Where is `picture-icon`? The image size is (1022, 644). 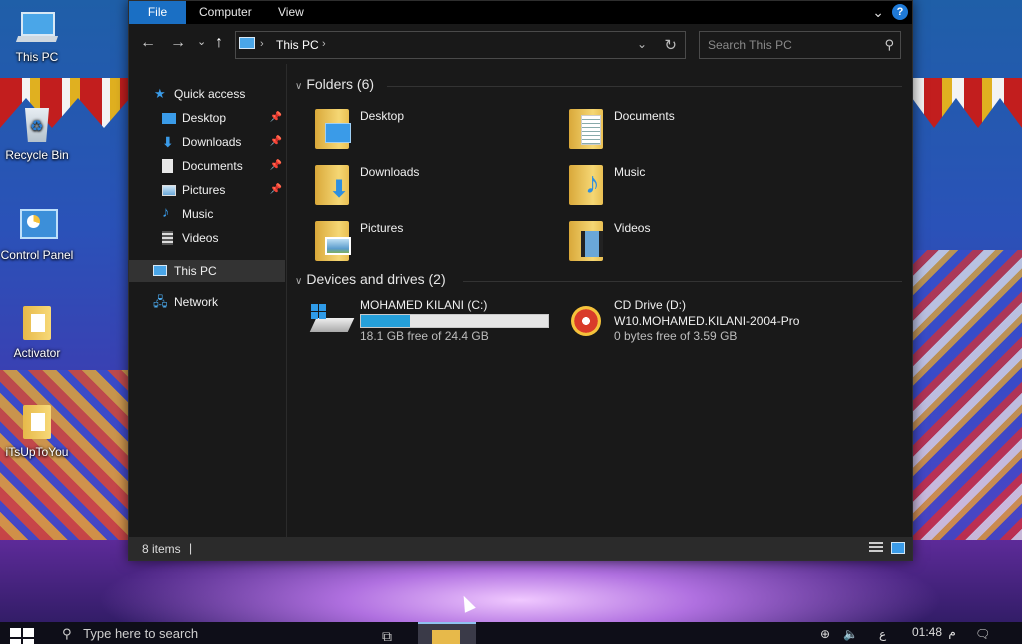 picture-icon is located at coordinates (169, 190).